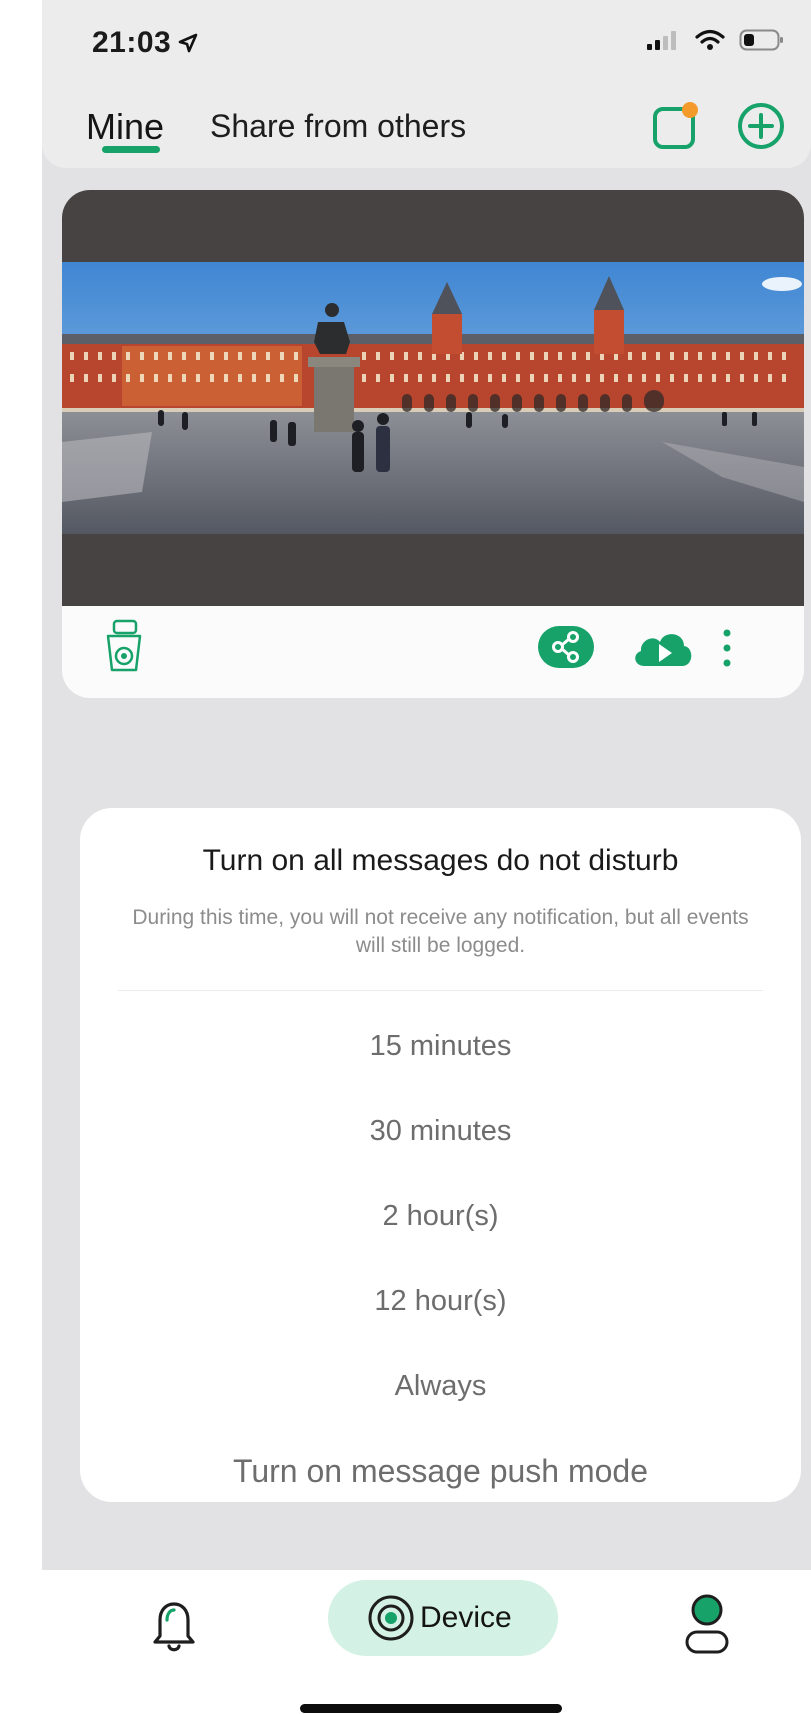 This screenshot has height=1714, width=811. I want to click on status-bar-icons, so click(715, 40).